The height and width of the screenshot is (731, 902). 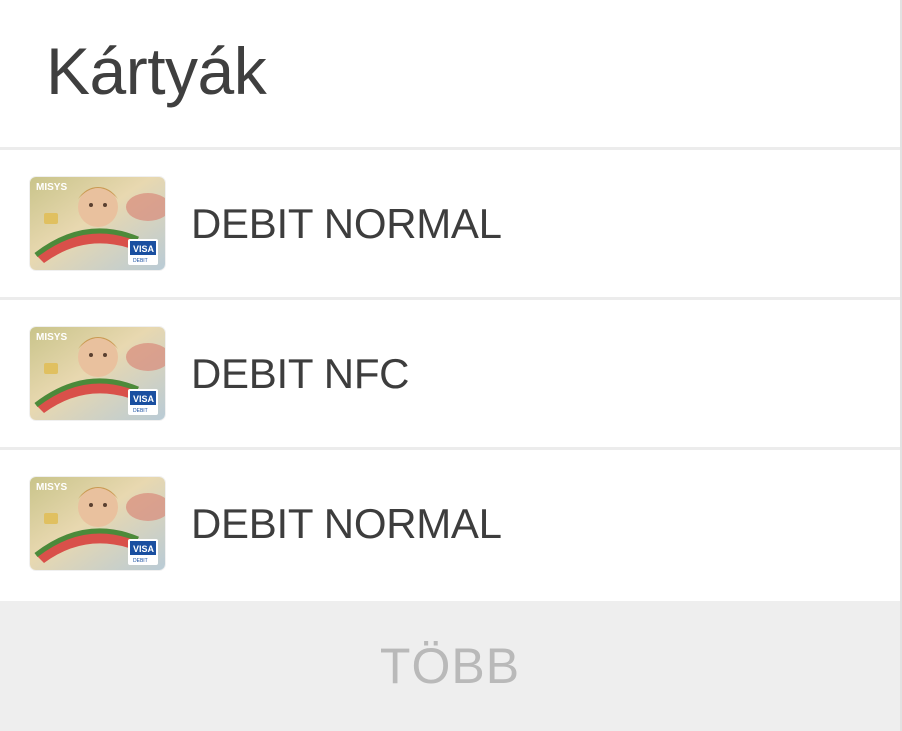 What do you see at coordinates (300, 373) in the screenshot?
I see `card-name: DEBIT NFC` at bounding box center [300, 373].